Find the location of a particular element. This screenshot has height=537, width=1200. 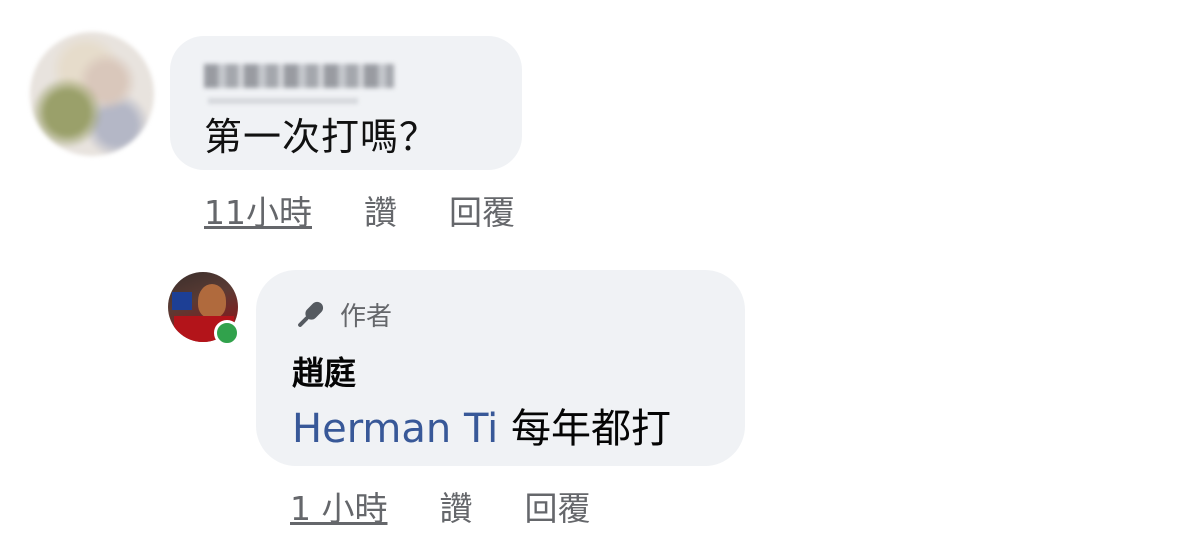

reply-actions: 1 小時 讚 回覆 is located at coordinates (440, 506).